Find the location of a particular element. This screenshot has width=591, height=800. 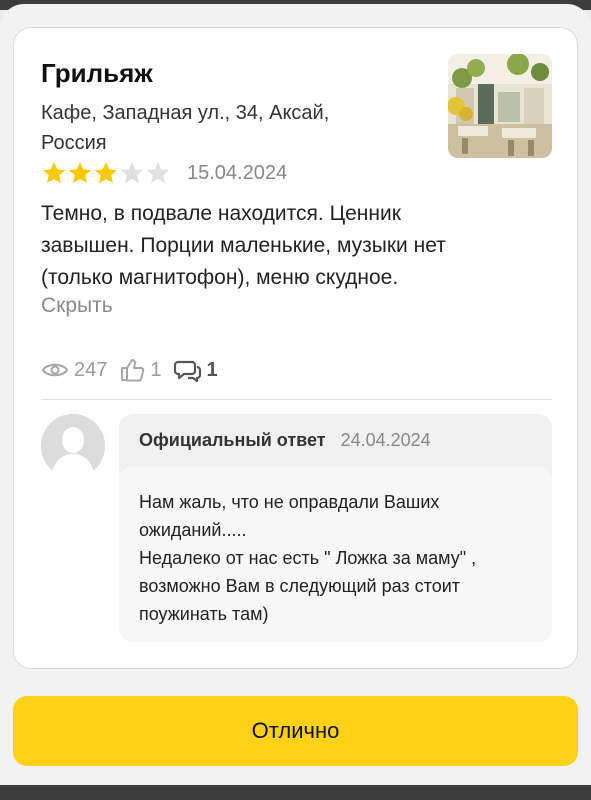

cafe-interior-image is located at coordinates (500, 106).